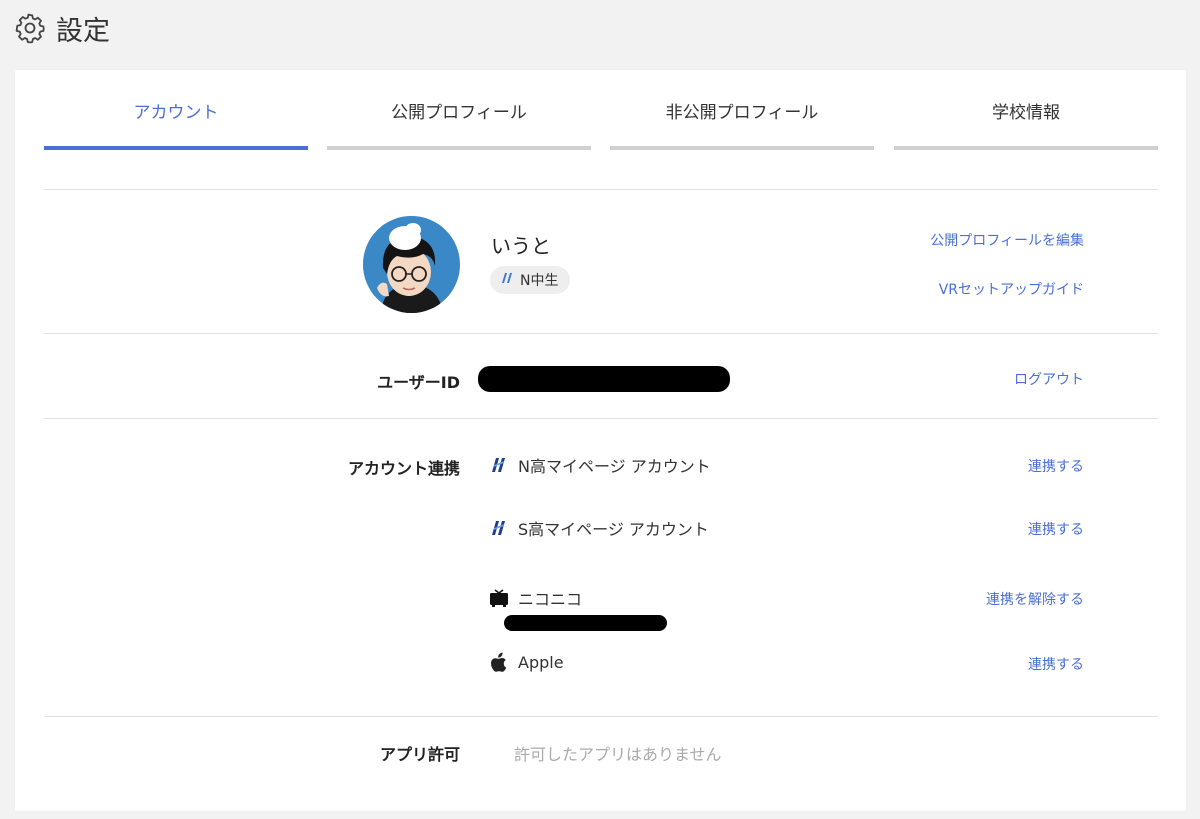 The image size is (1200, 819). I want to click on status-badge: N中生, so click(530, 280).